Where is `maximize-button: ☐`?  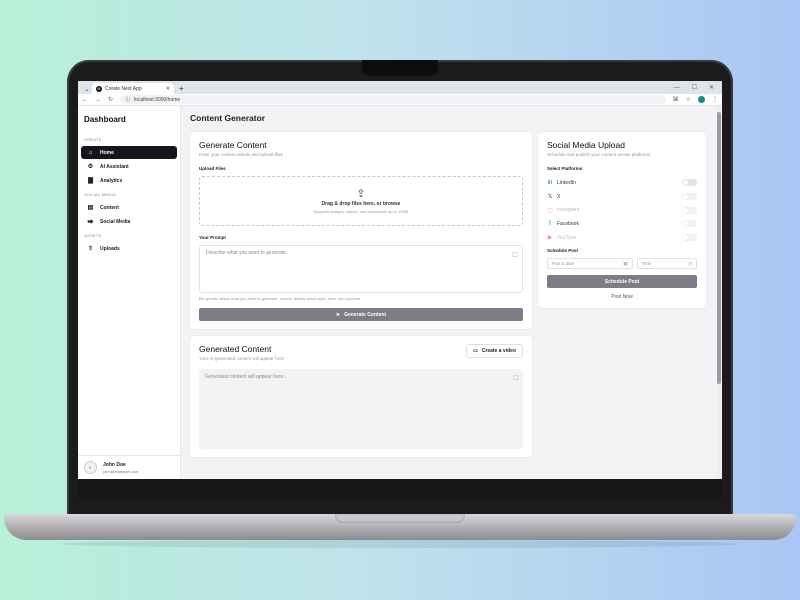
maximize-button: ☐ is located at coordinates (694, 88).